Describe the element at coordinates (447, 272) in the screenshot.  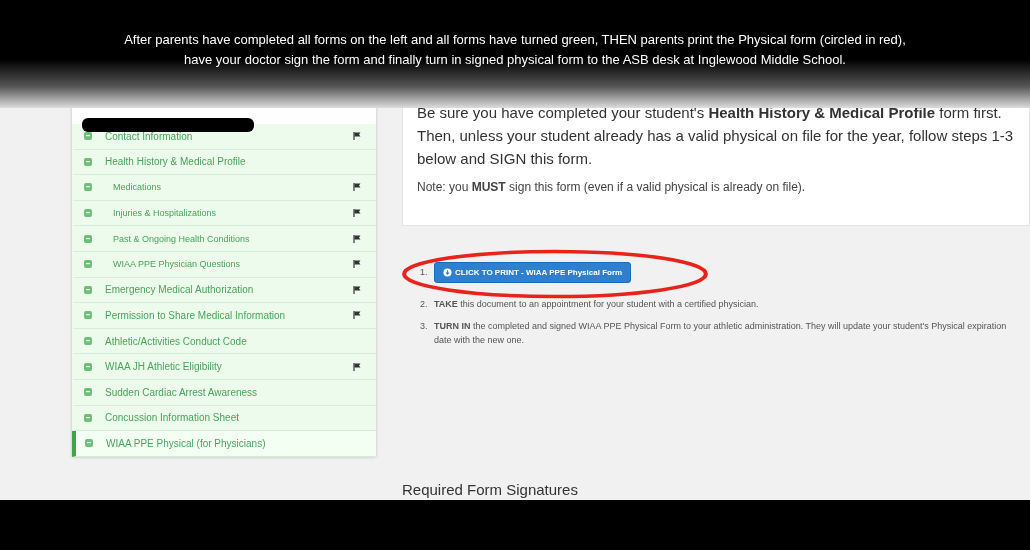
I see `download-icon` at that location.